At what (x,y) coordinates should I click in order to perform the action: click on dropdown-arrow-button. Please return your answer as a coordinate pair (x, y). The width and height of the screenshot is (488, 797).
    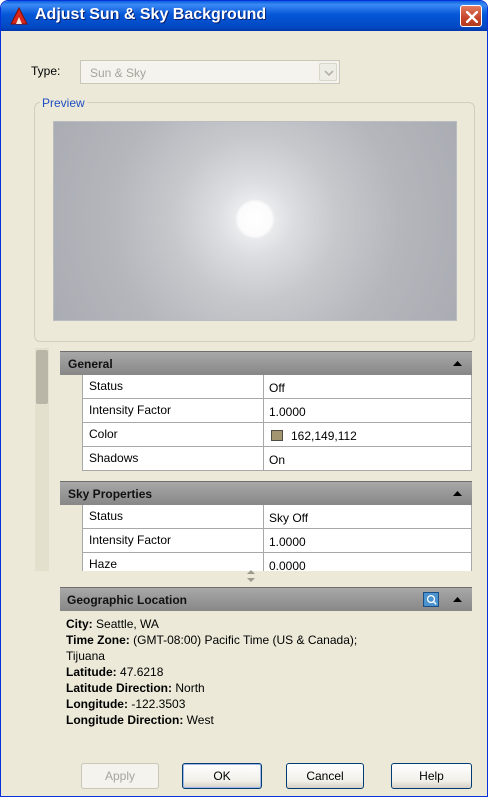
    Looking at the image, I should click on (328, 72).